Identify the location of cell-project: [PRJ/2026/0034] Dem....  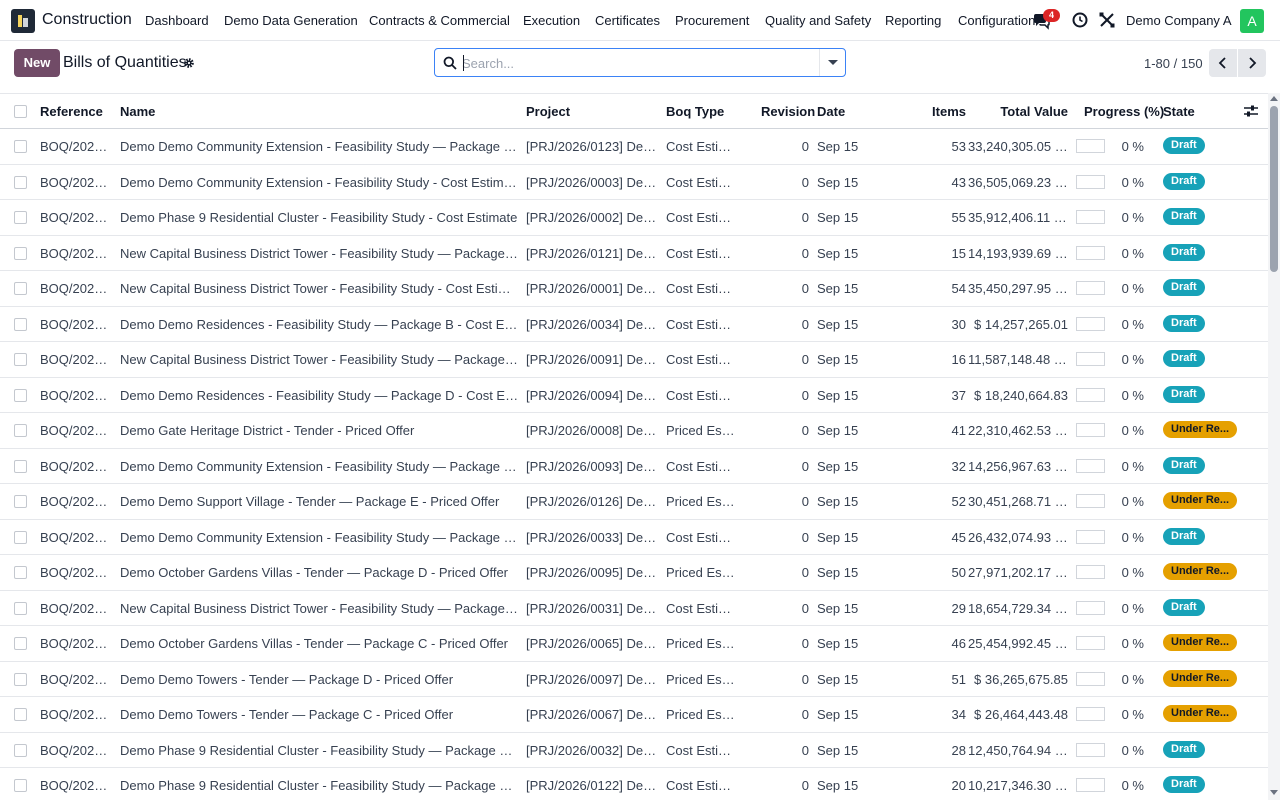
(592, 324).